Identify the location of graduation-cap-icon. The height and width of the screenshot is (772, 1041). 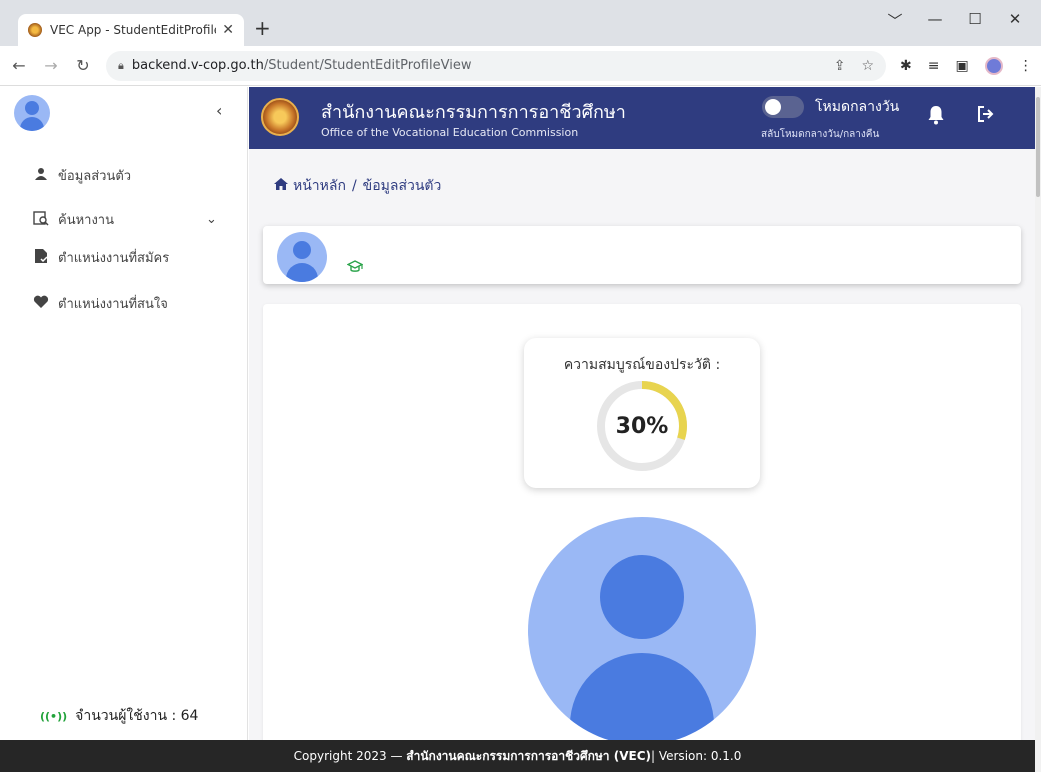
(355, 269).